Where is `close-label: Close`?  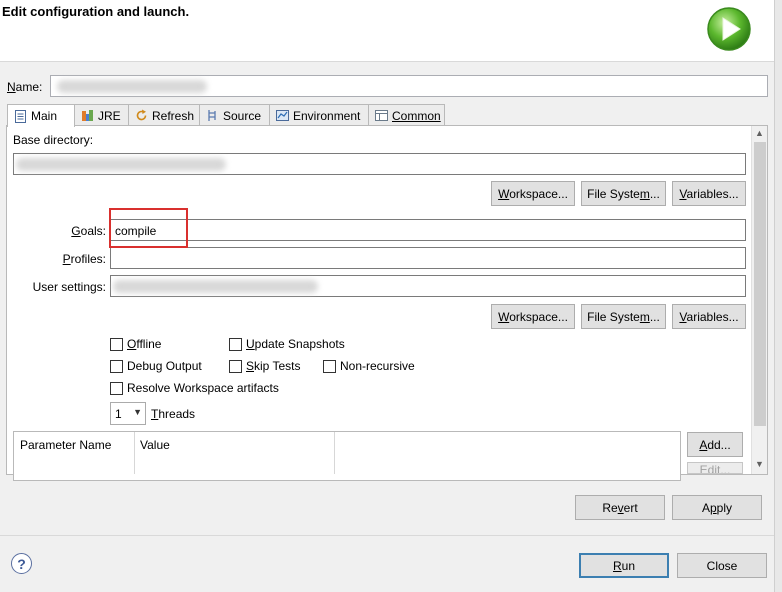
close-label: Close is located at coordinates (722, 565).